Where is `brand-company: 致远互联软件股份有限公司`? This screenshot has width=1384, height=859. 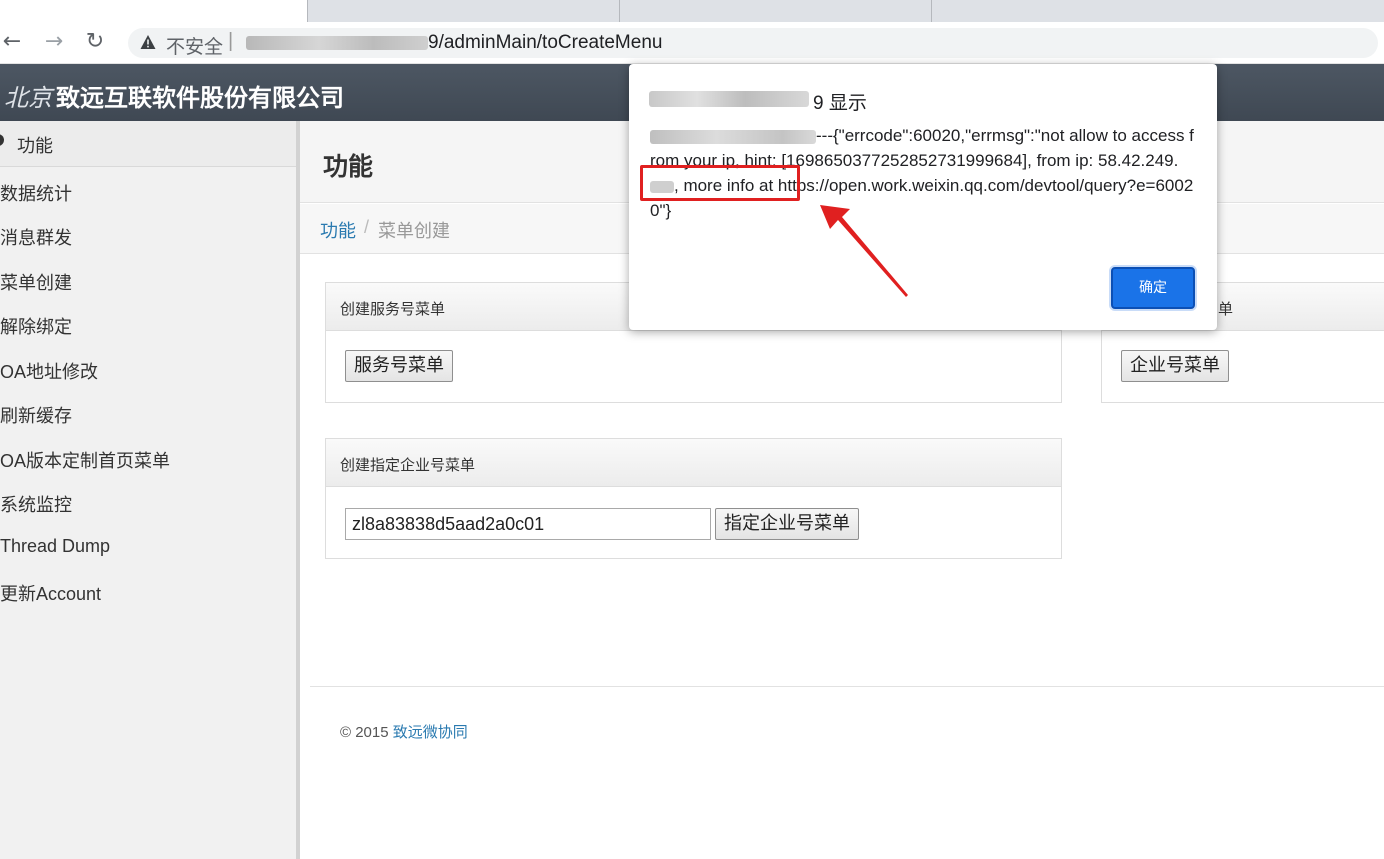
brand-company: 致远互联软件股份有限公司 is located at coordinates (200, 97).